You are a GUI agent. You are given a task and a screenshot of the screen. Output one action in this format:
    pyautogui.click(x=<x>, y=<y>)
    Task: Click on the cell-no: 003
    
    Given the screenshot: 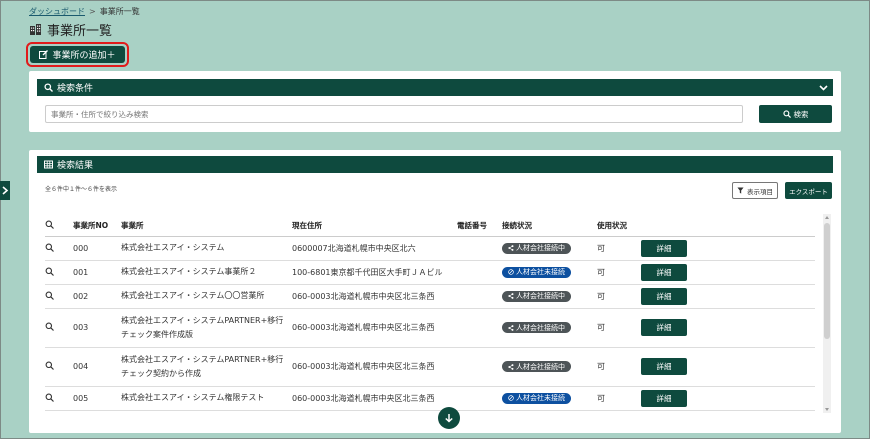 What is the action you would take?
    pyautogui.click(x=97, y=328)
    